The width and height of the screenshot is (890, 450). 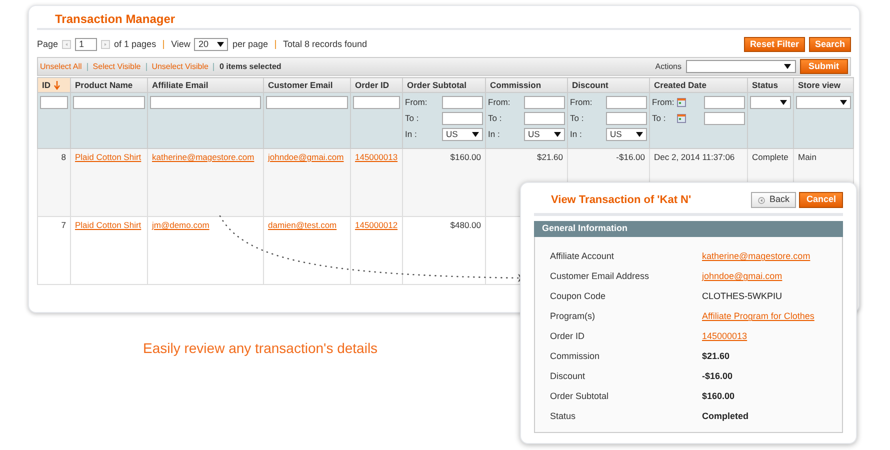 What do you see at coordinates (135, 44) in the screenshot?
I see `pages-count: of 1 pages` at bounding box center [135, 44].